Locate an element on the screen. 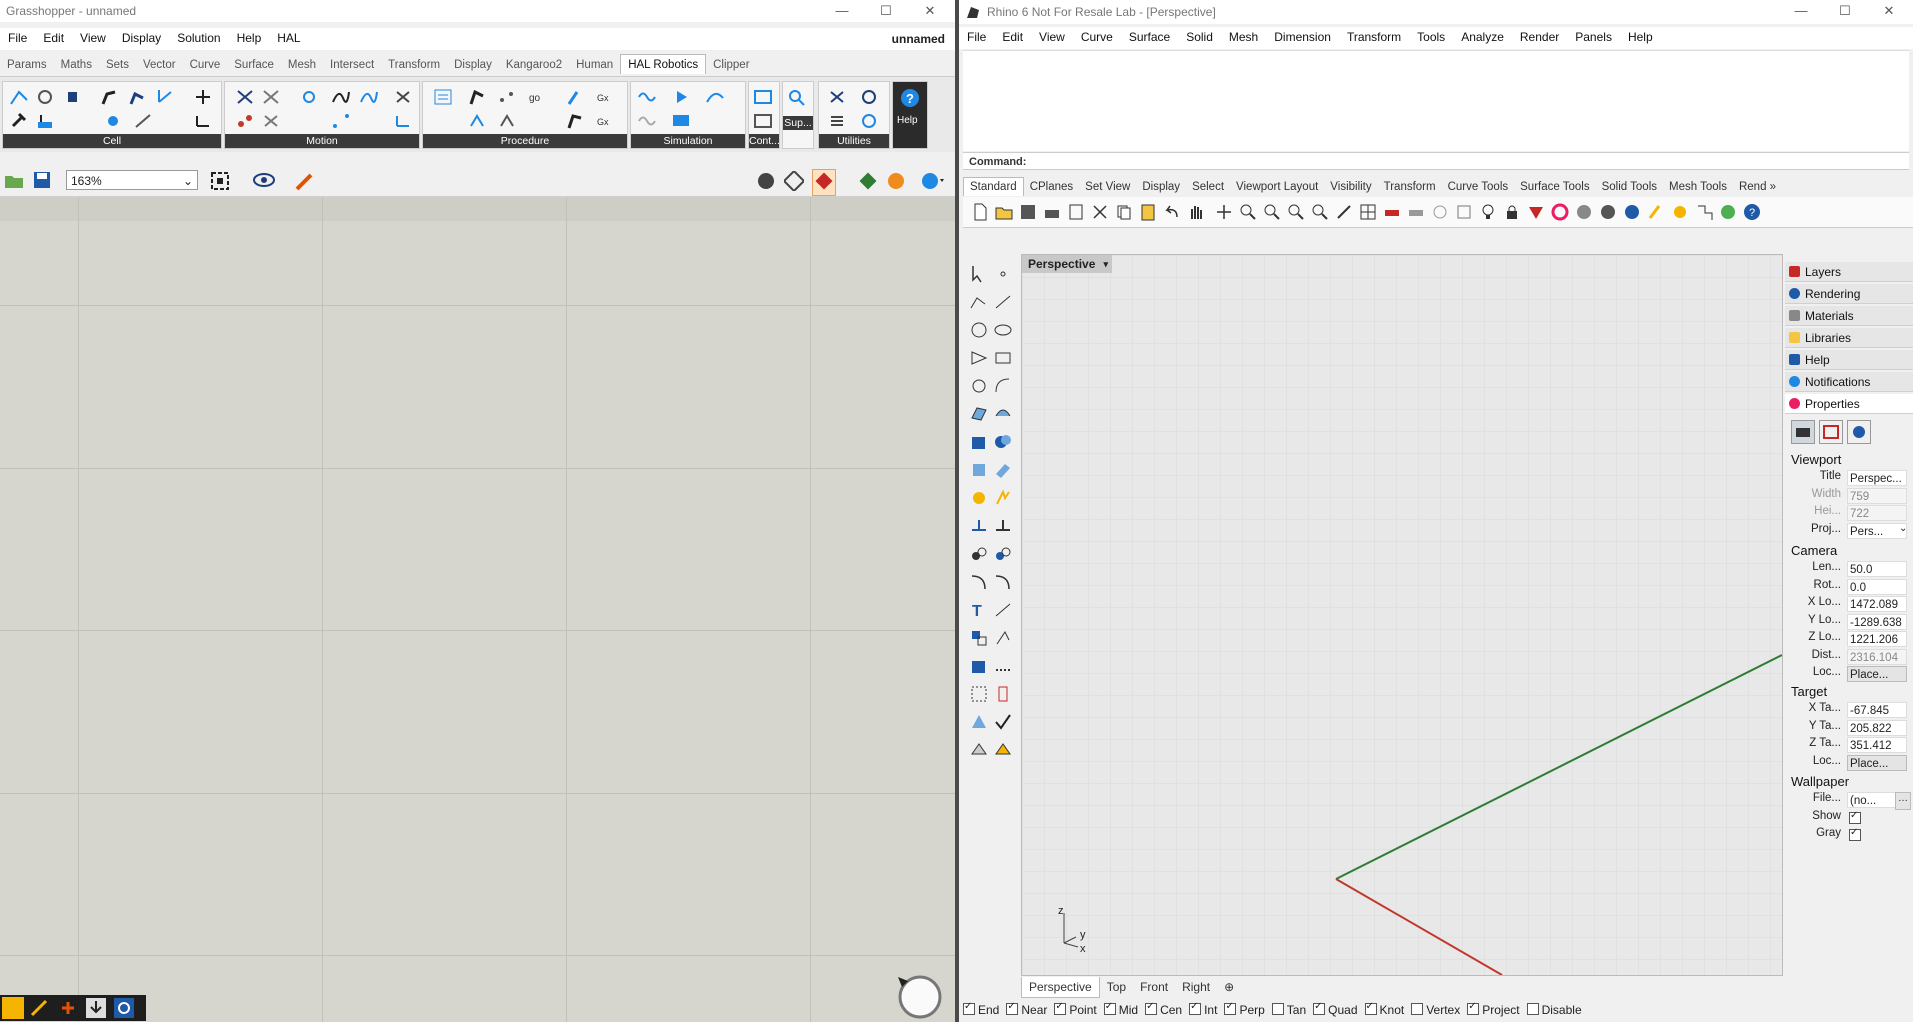 This screenshot has width=1913, height=1022. panel-tab-rendering: Rendering is located at coordinates (1849, 294).